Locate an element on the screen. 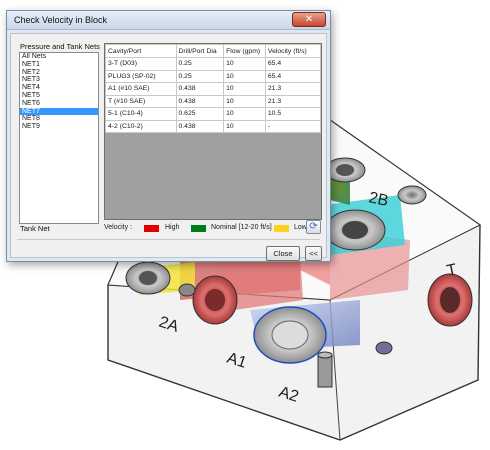 This screenshot has height=450, width=490. net-item: NET8 is located at coordinates (59, 119).